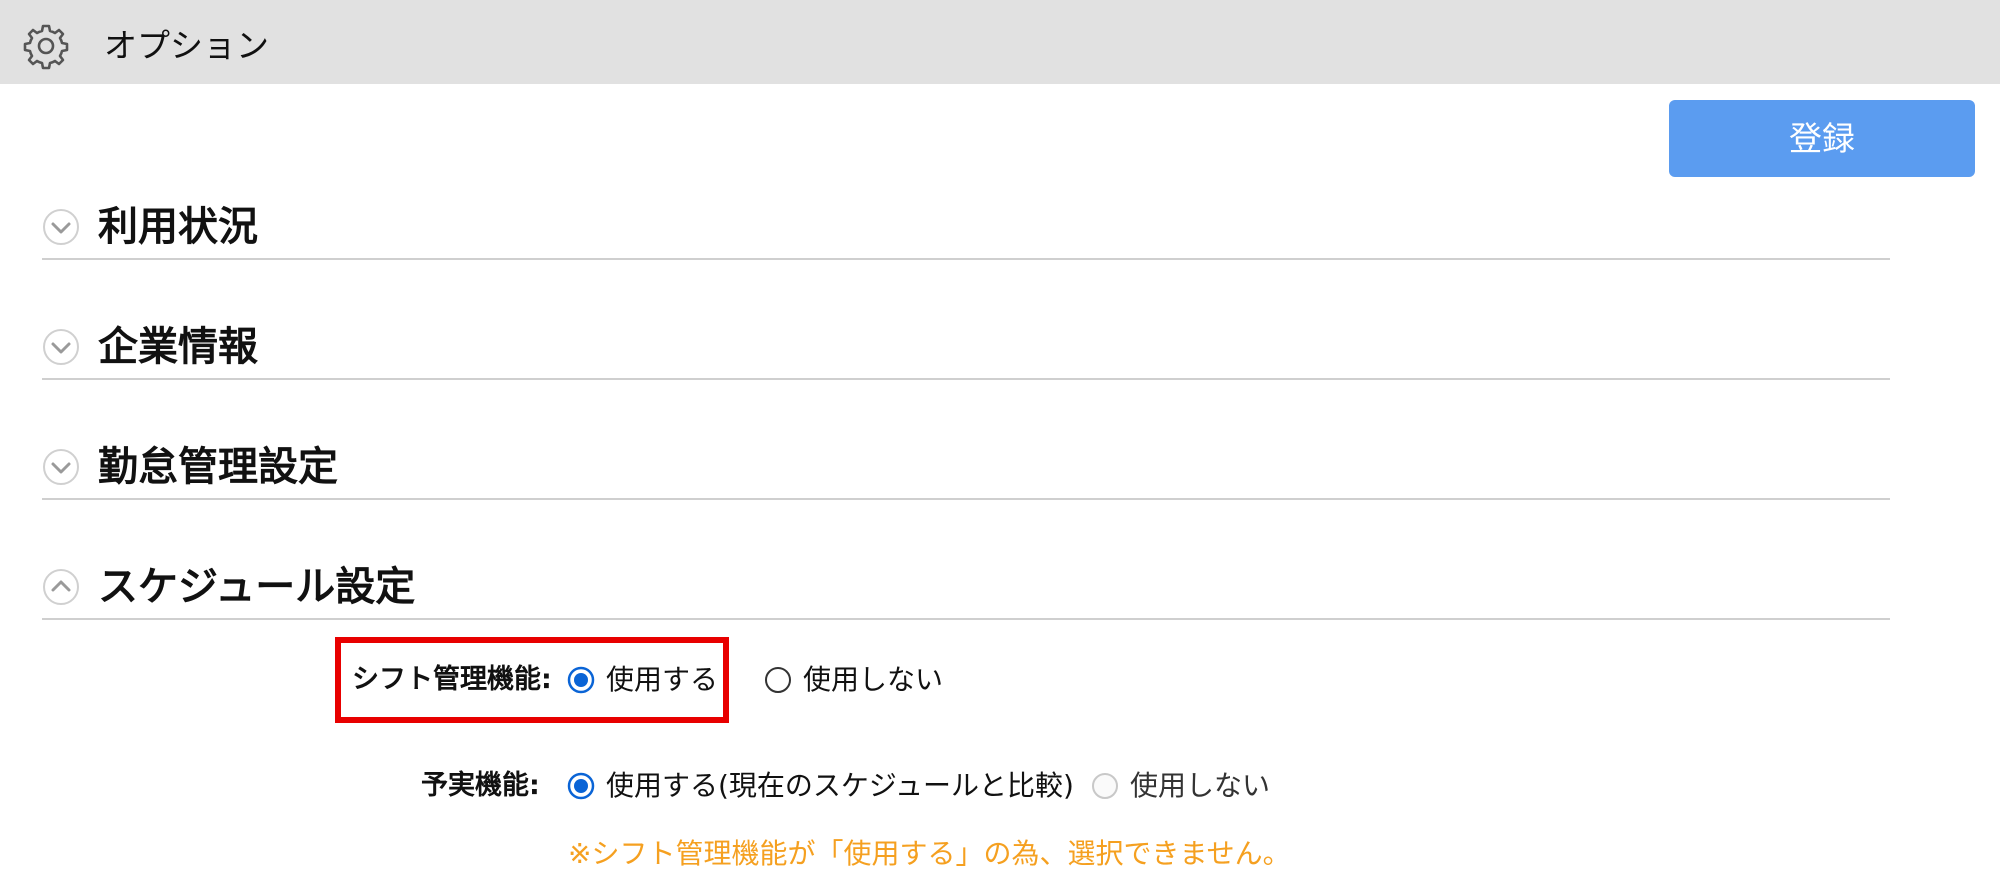  Describe the element at coordinates (257, 587) in the screenshot. I see `section-title: スケジュール設定` at that location.